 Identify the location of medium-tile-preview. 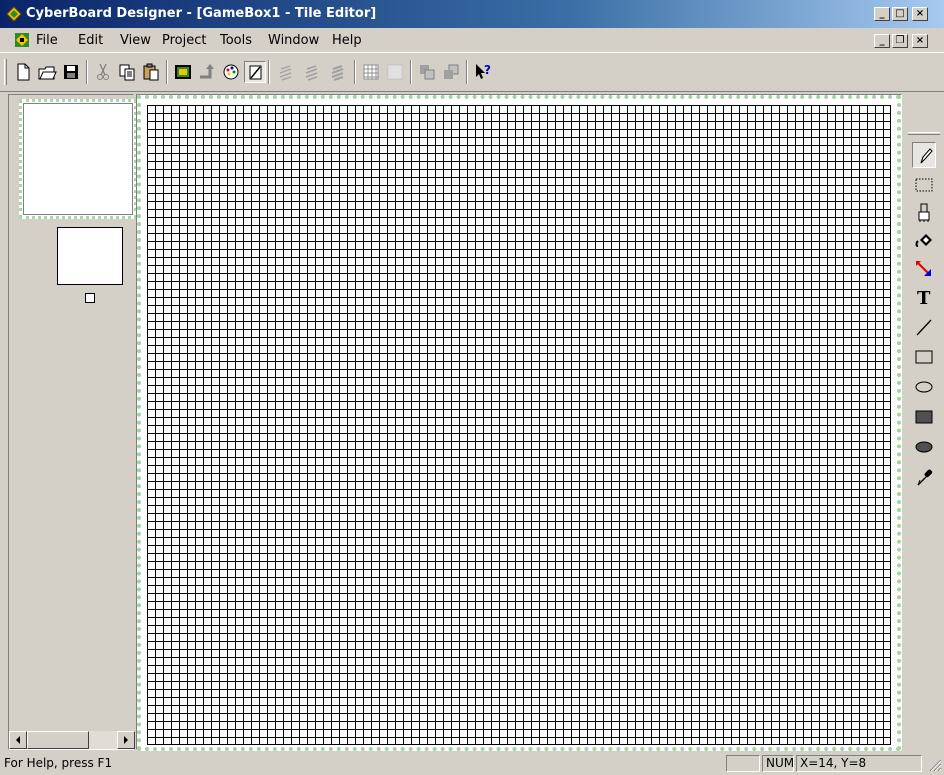
(90, 256).